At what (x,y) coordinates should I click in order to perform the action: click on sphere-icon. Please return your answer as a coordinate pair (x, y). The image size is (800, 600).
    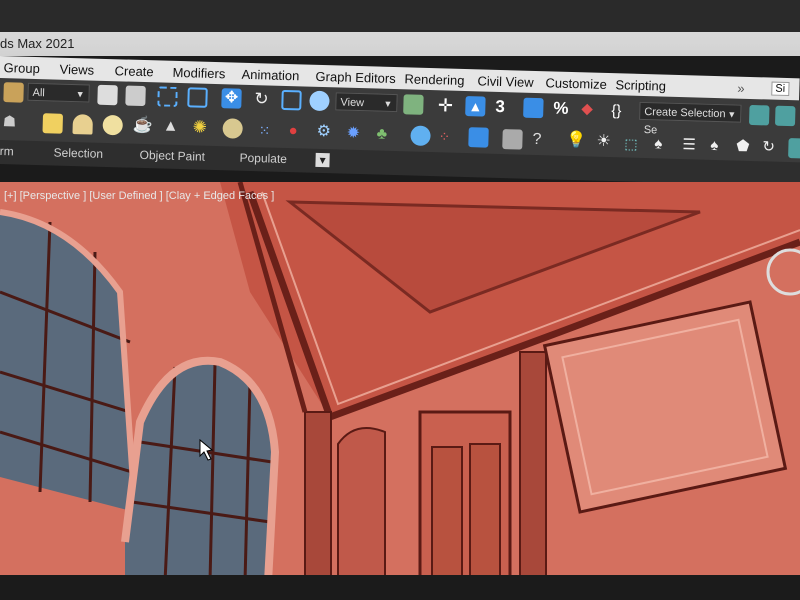
    Looking at the image, I should click on (113, 125).